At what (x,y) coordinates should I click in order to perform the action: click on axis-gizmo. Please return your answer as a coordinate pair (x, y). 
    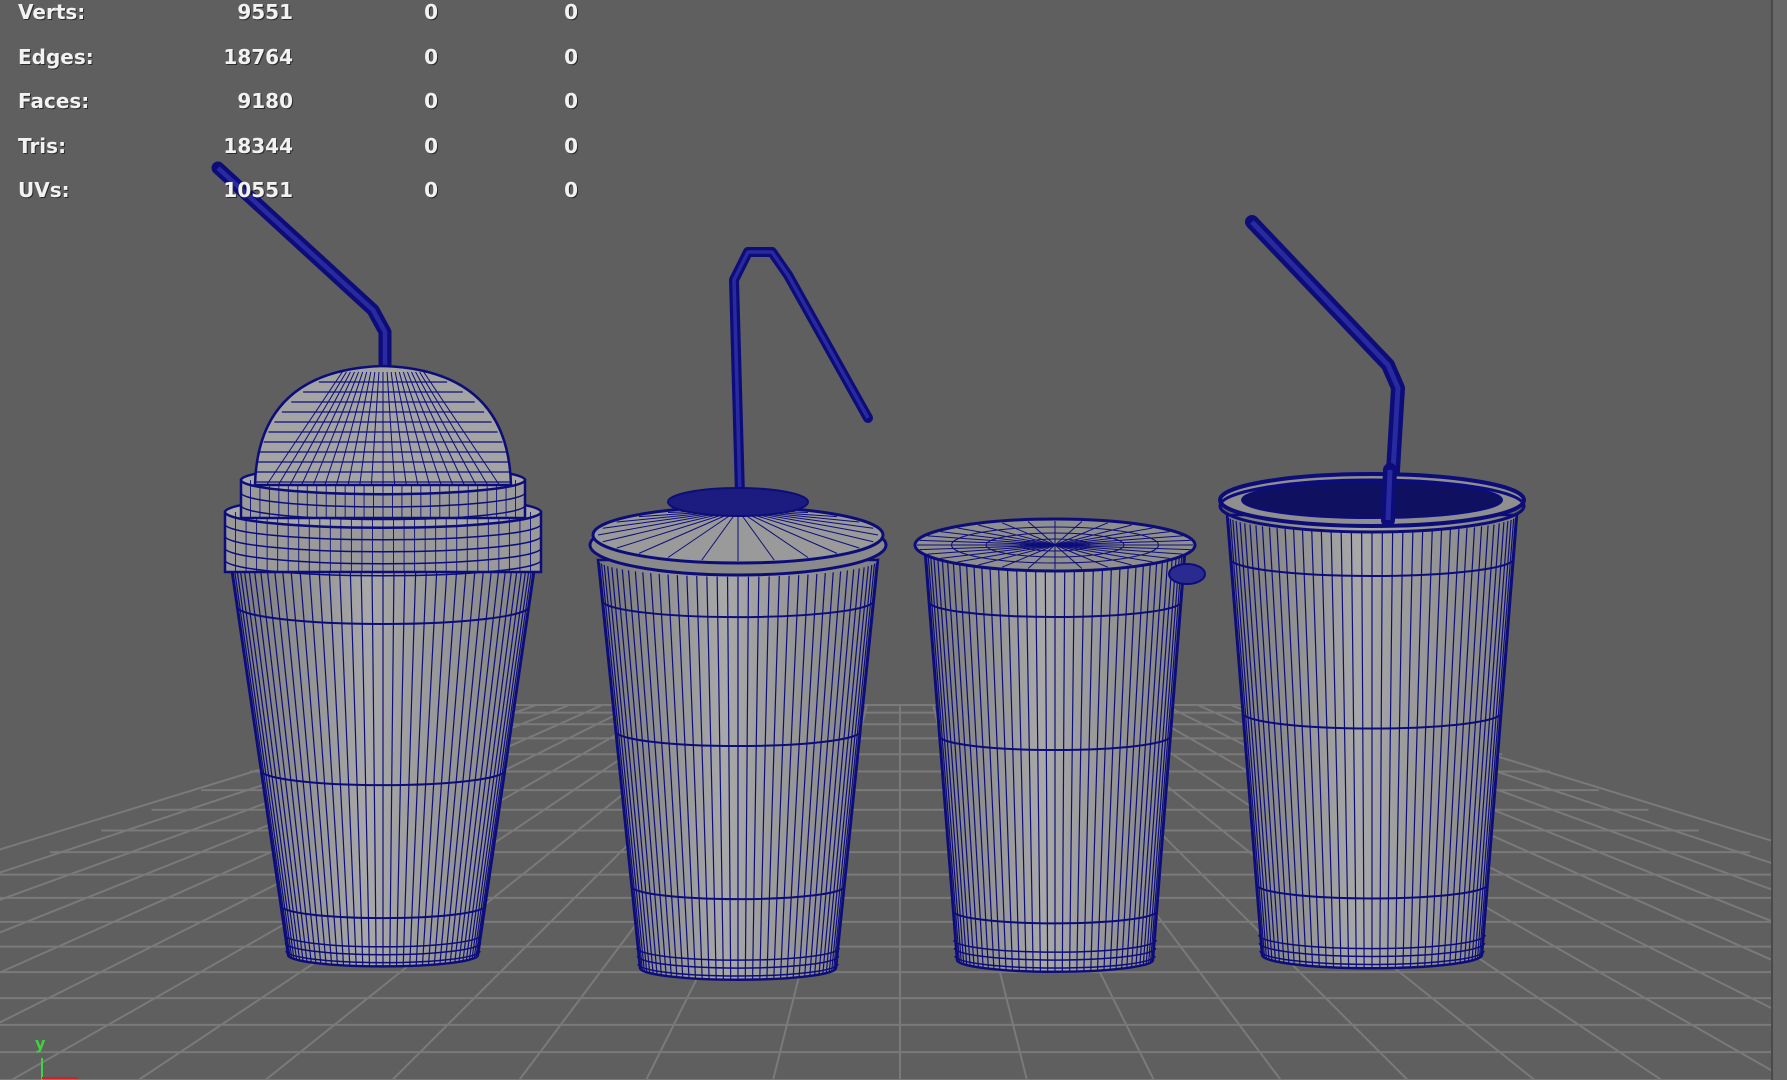
    Looking at the image, I should click on (59, 1069).